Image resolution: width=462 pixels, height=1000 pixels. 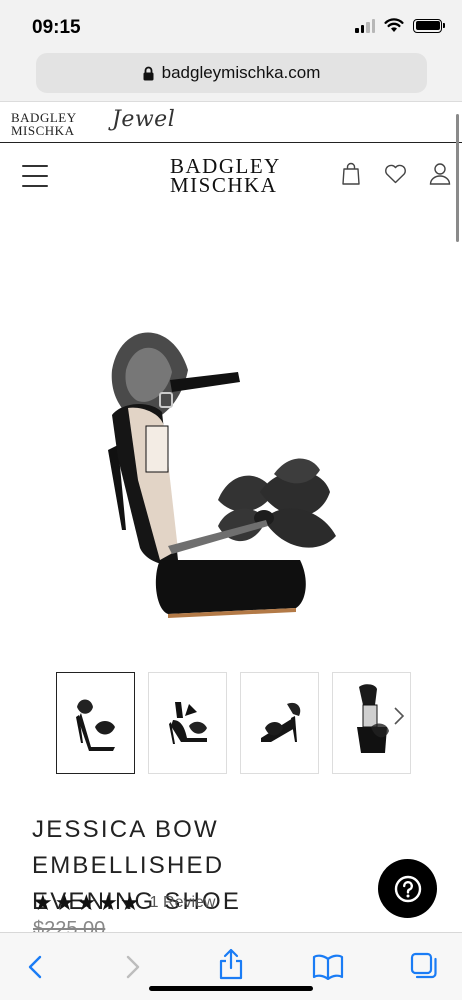 I want to click on help-button, so click(x=407, y=888).